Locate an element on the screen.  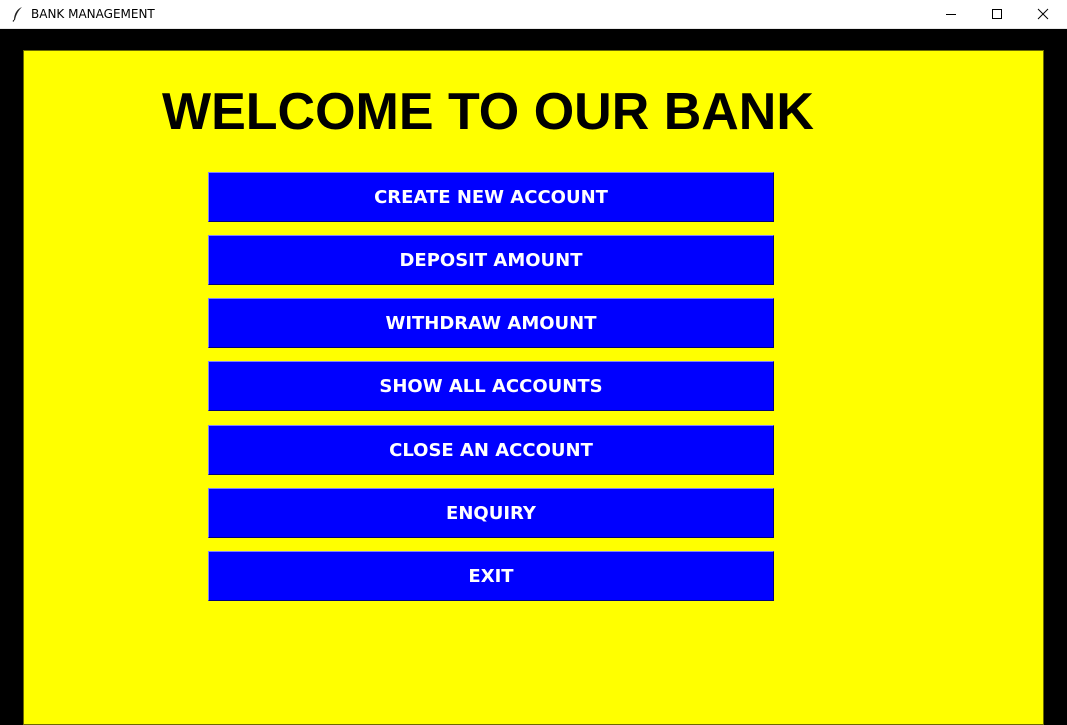
window-title: BANK MANAGEMENT is located at coordinates (93, 14).